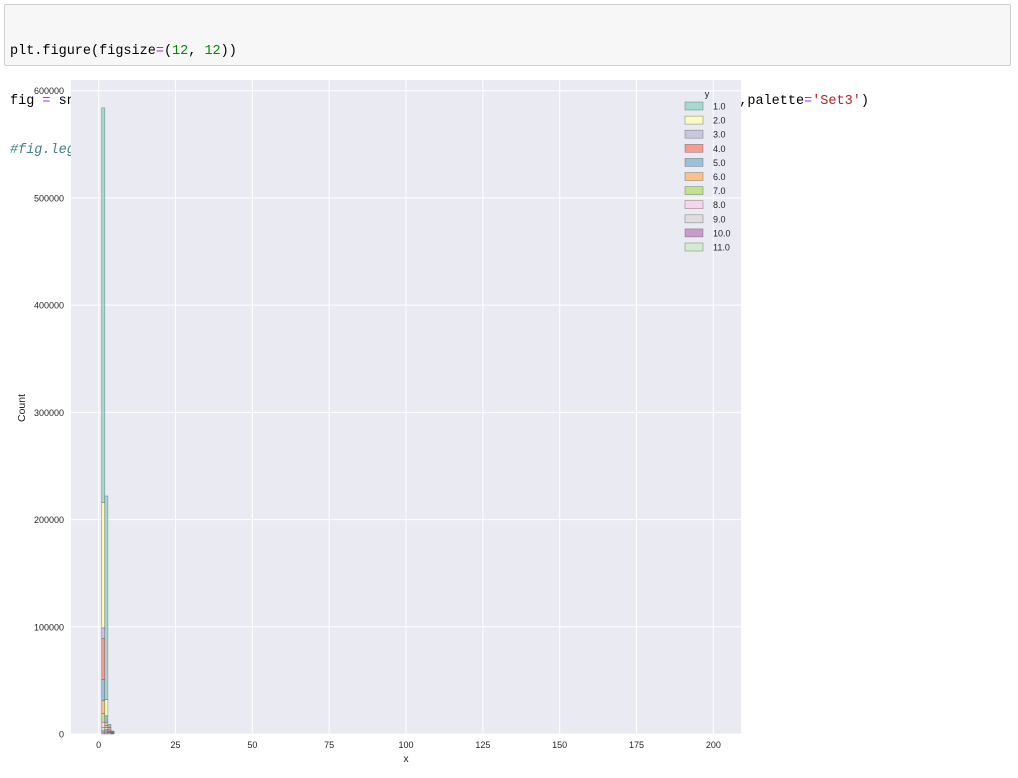 This screenshot has height=778, width=1018. What do you see at coordinates (406, 759) in the screenshot?
I see `x-axis-label: x` at bounding box center [406, 759].